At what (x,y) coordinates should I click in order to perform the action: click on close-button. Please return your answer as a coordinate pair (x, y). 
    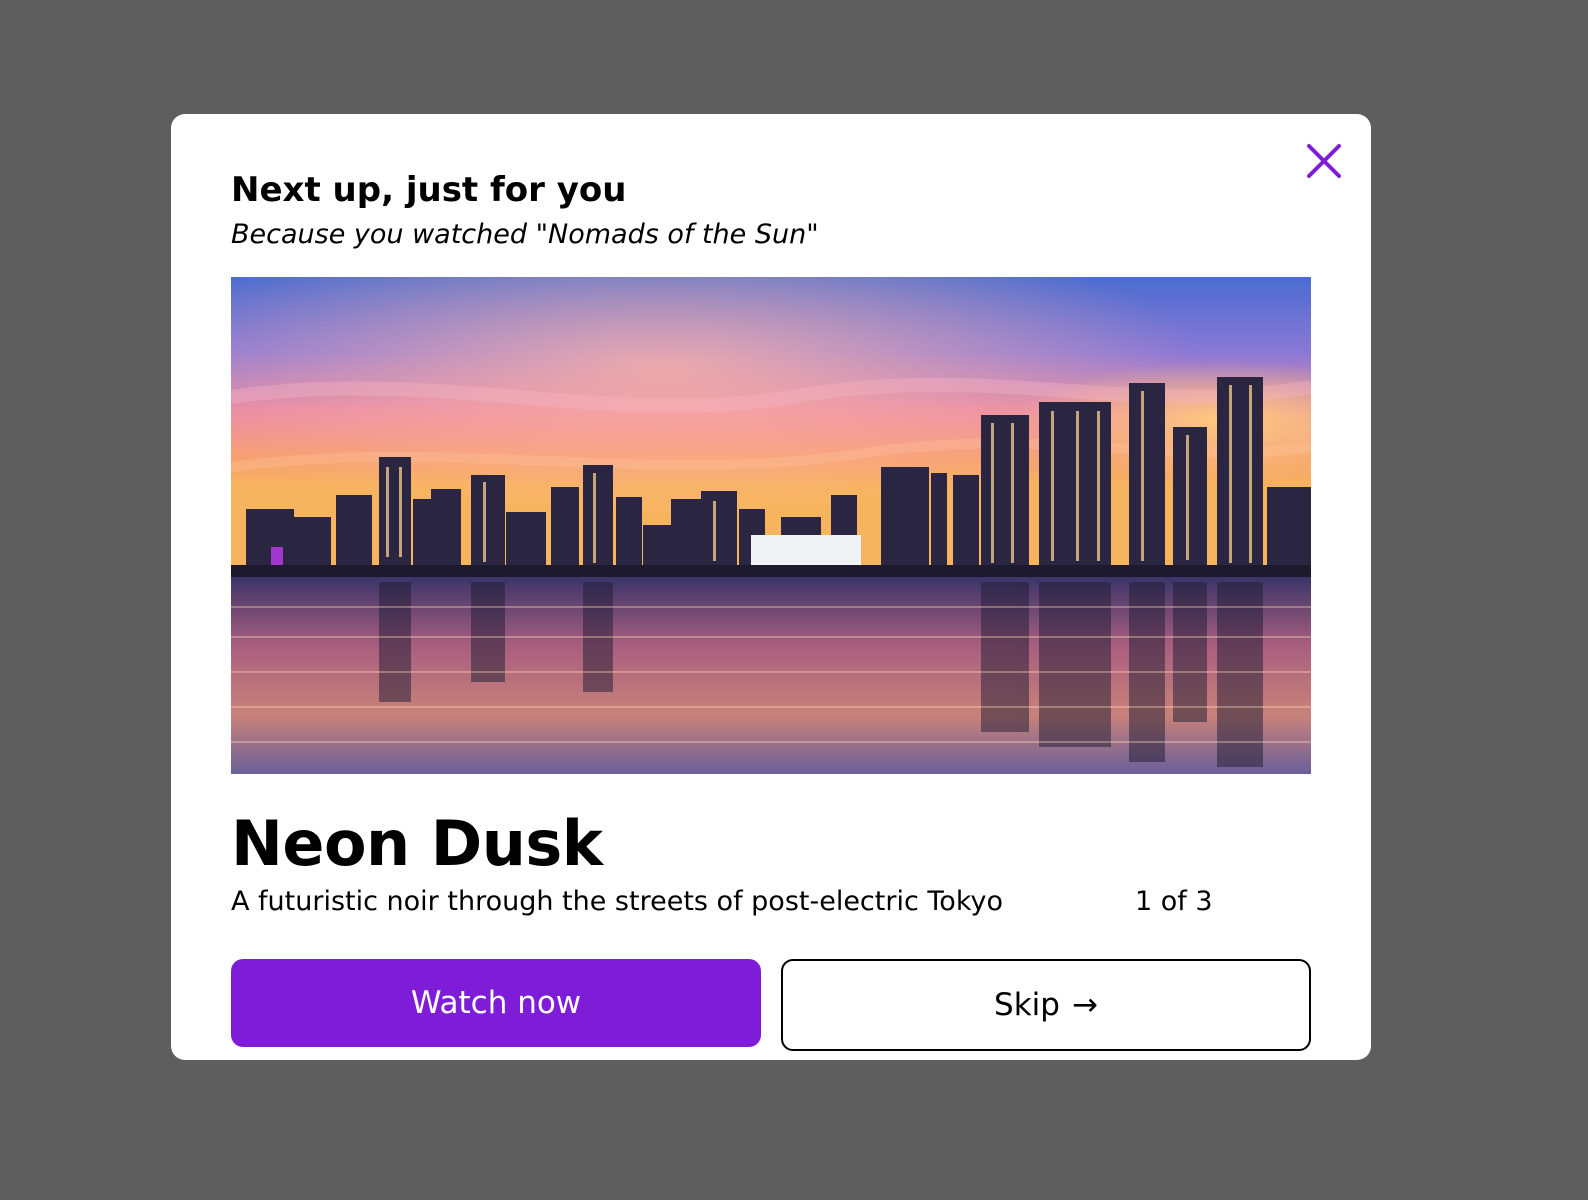
    Looking at the image, I should click on (1324, 161).